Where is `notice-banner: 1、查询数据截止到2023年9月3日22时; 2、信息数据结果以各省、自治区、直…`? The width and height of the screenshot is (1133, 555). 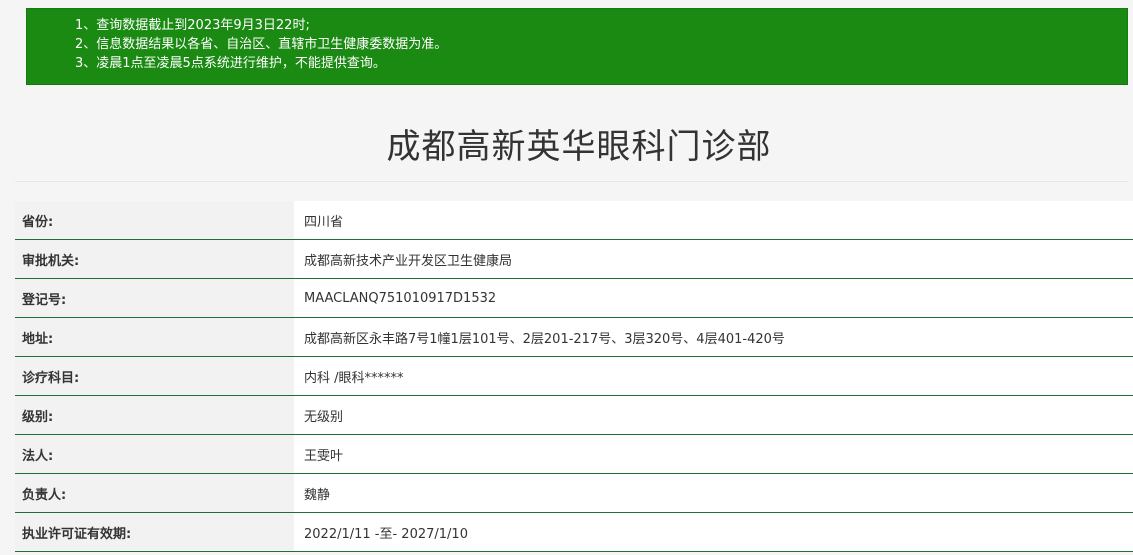 notice-banner: 1、查询数据截止到2023年9月3日22时; 2、信息数据结果以各省、自治区、直… is located at coordinates (577, 46).